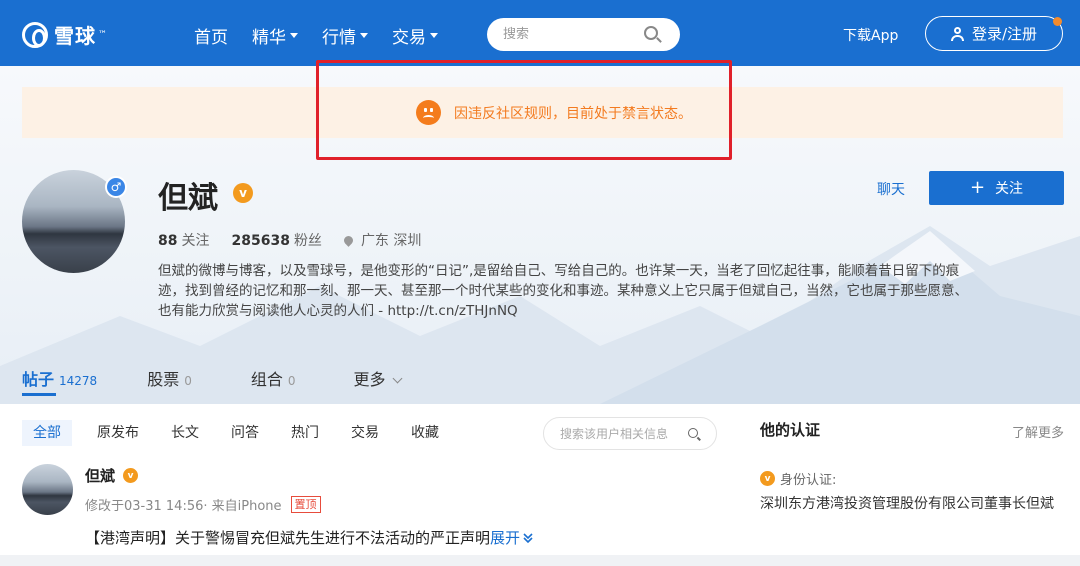 The image size is (1080, 566). What do you see at coordinates (348, 240) in the screenshot?
I see `location-pin-icon` at bounding box center [348, 240].